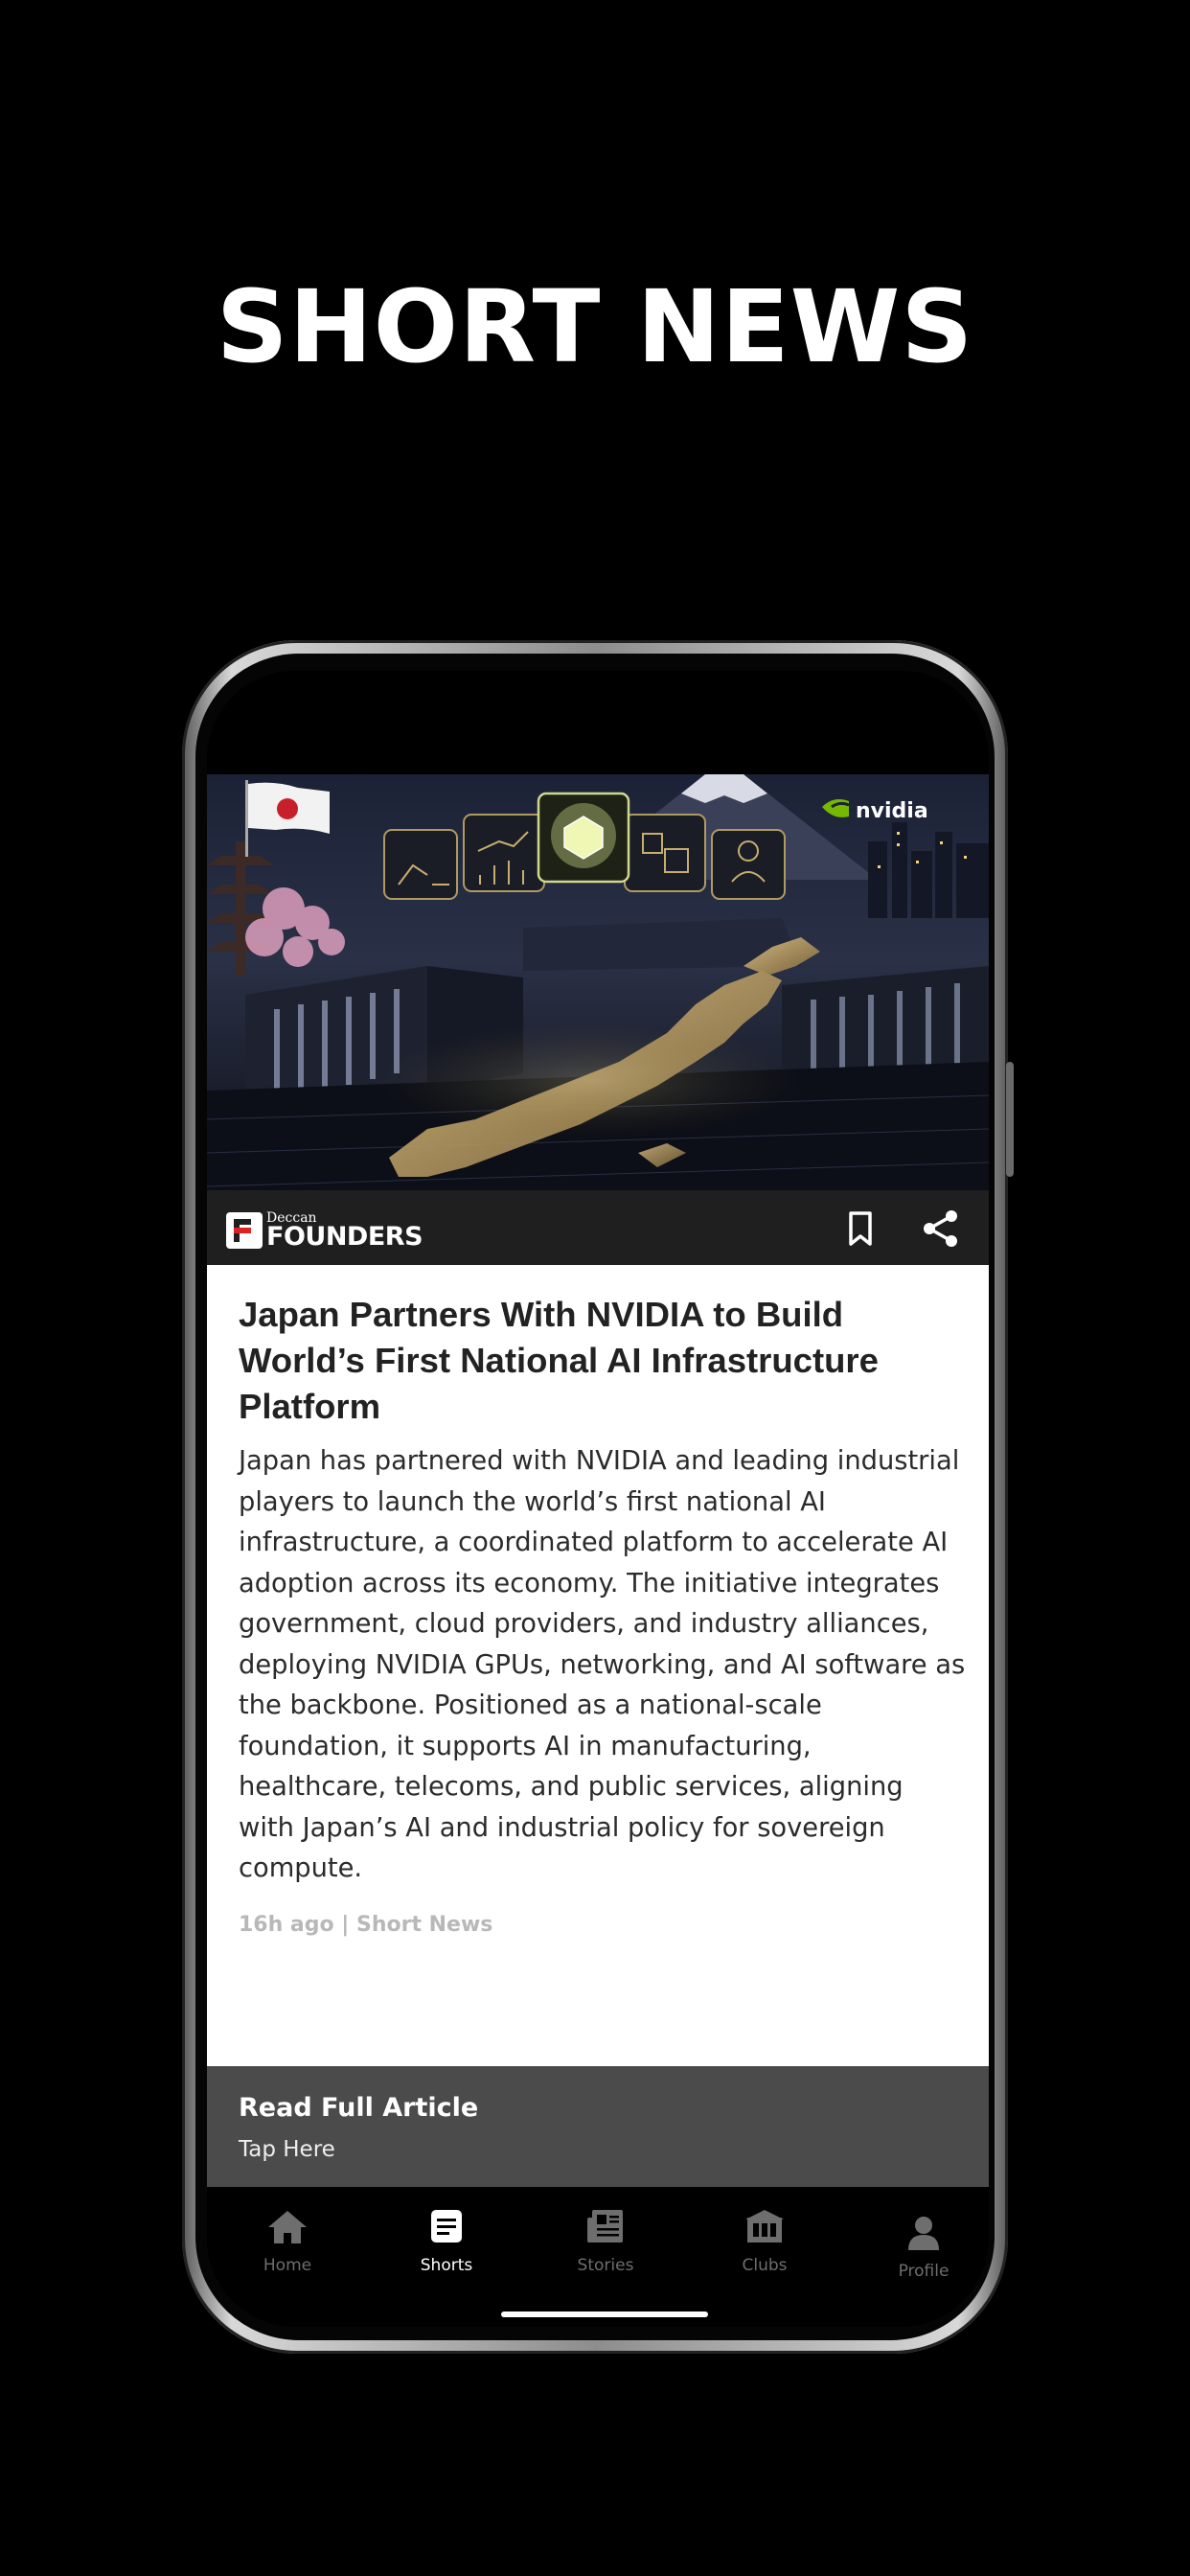  I want to click on clubs-icon, so click(764, 2226).